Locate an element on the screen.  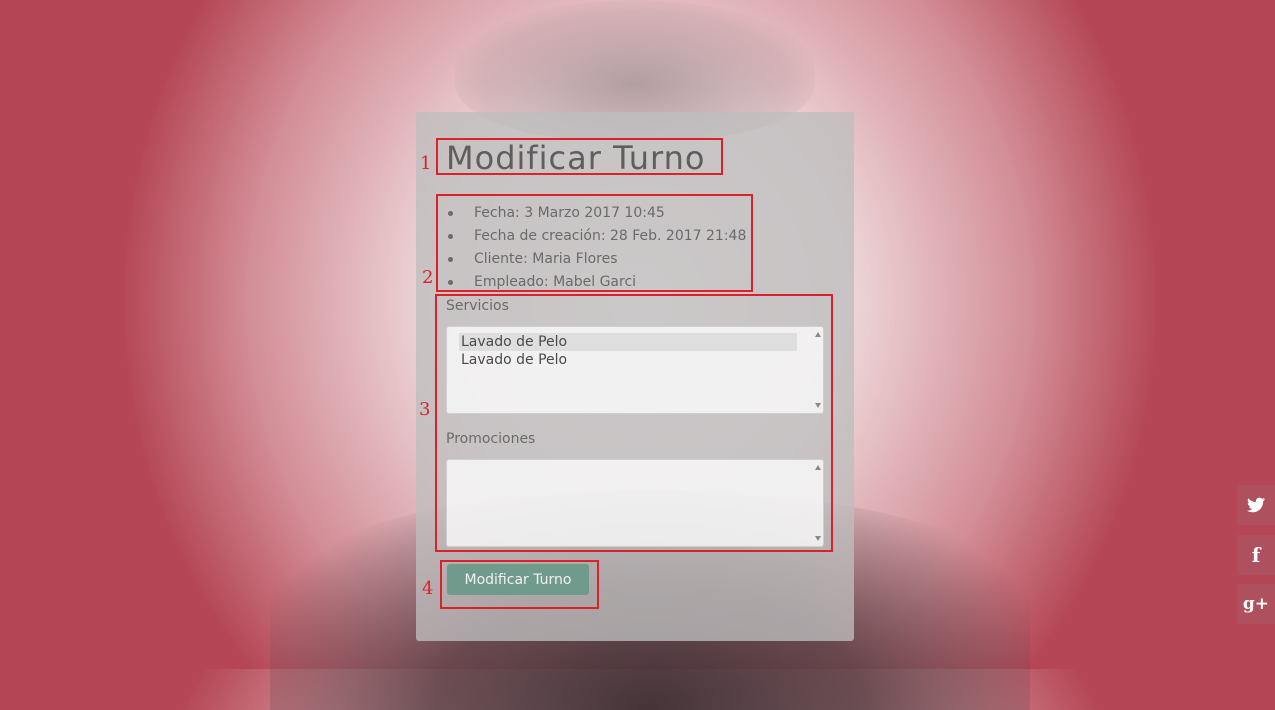
annotation-number-1: 1 is located at coordinates (426, 163).